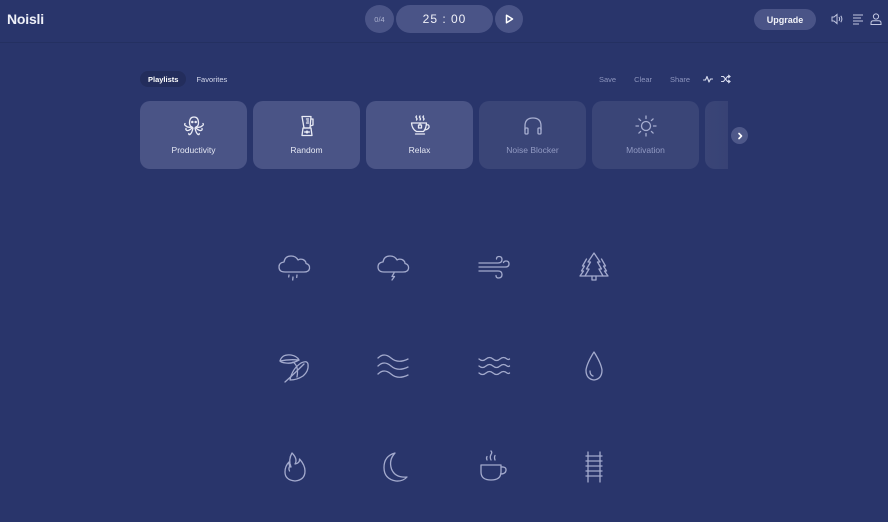 Image resolution: width=888 pixels, height=522 pixels. I want to click on moon-icon, so click(395, 467).